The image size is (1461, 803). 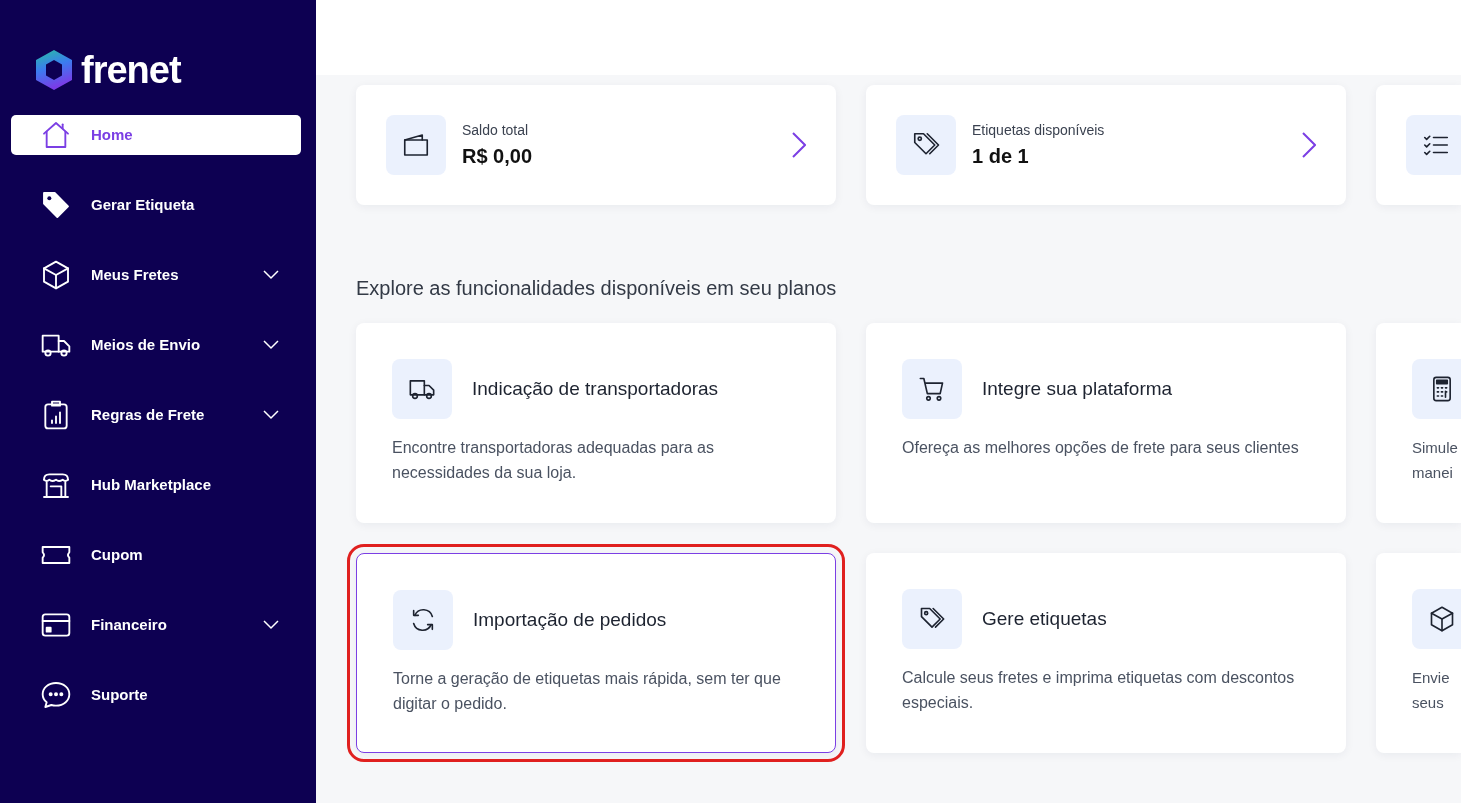 What do you see at coordinates (498, 156) in the screenshot?
I see `summary-value: R$ 0,00` at bounding box center [498, 156].